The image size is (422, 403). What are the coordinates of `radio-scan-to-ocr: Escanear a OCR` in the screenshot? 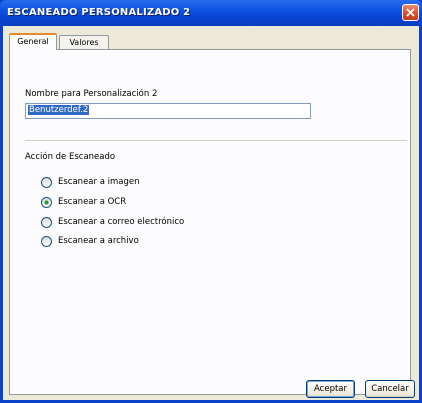 It's located at (83, 202).